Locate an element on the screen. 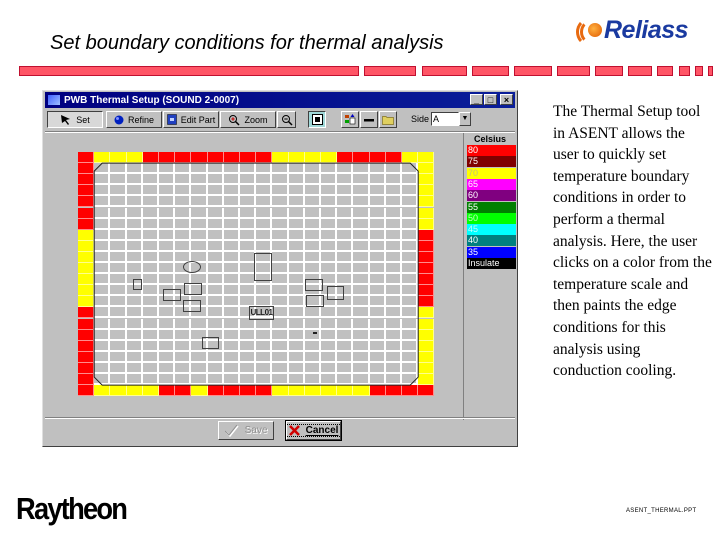 This screenshot has height=540, width=720. side-select: A is located at coordinates (445, 119).